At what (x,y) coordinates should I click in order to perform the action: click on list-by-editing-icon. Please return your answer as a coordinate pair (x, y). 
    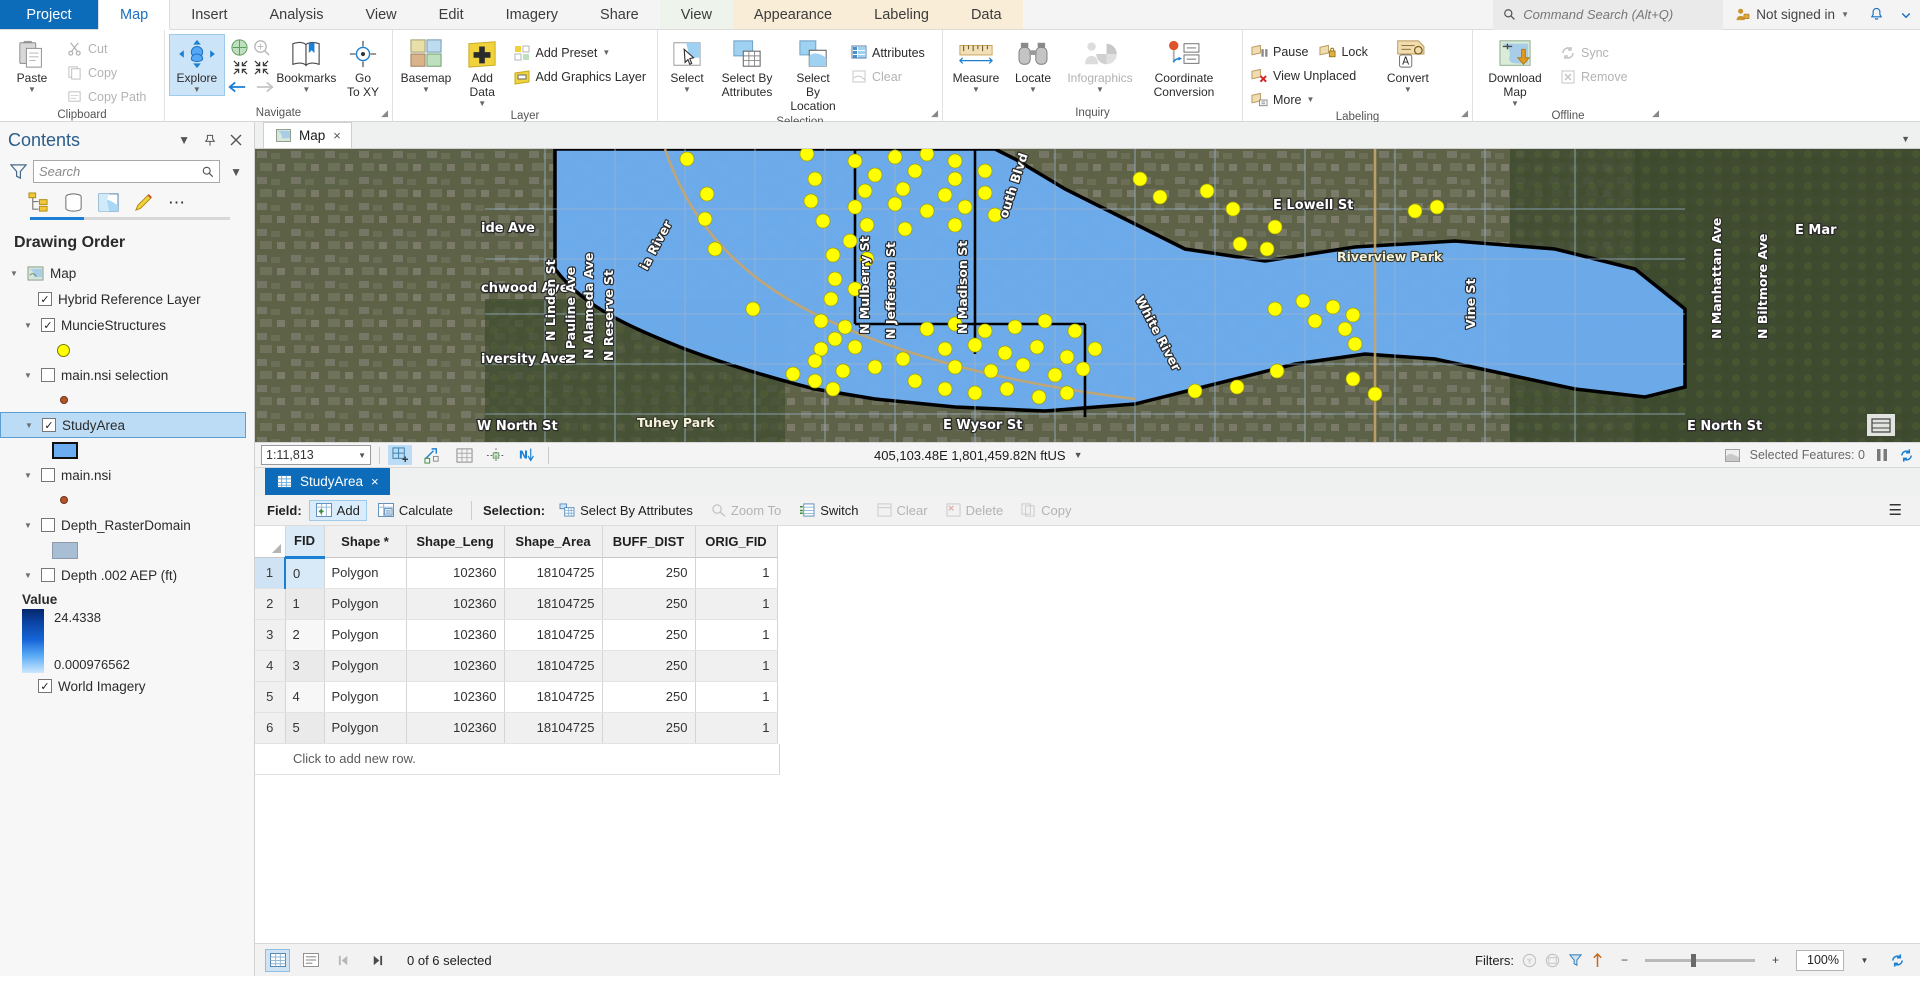
    Looking at the image, I should click on (143, 202).